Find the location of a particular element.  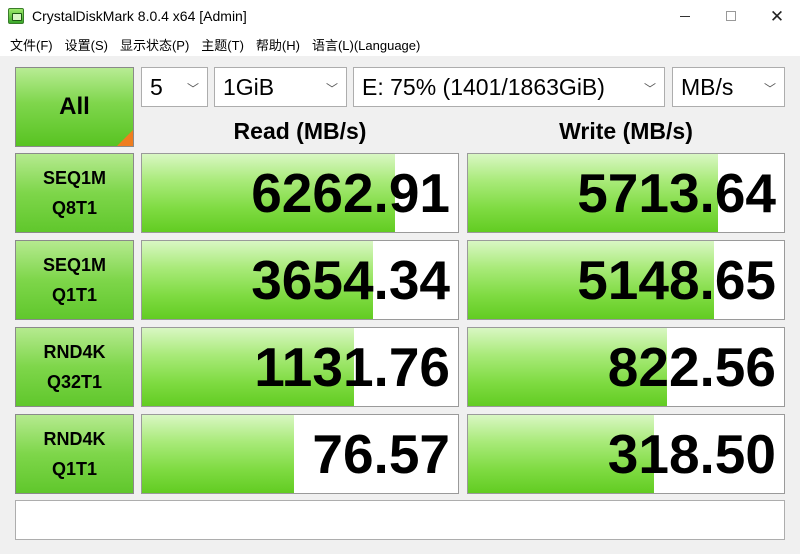

title-bar: CrystalDiskMark 8.0.4 x64 [Admin] ✕ is located at coordinates (400, 16).